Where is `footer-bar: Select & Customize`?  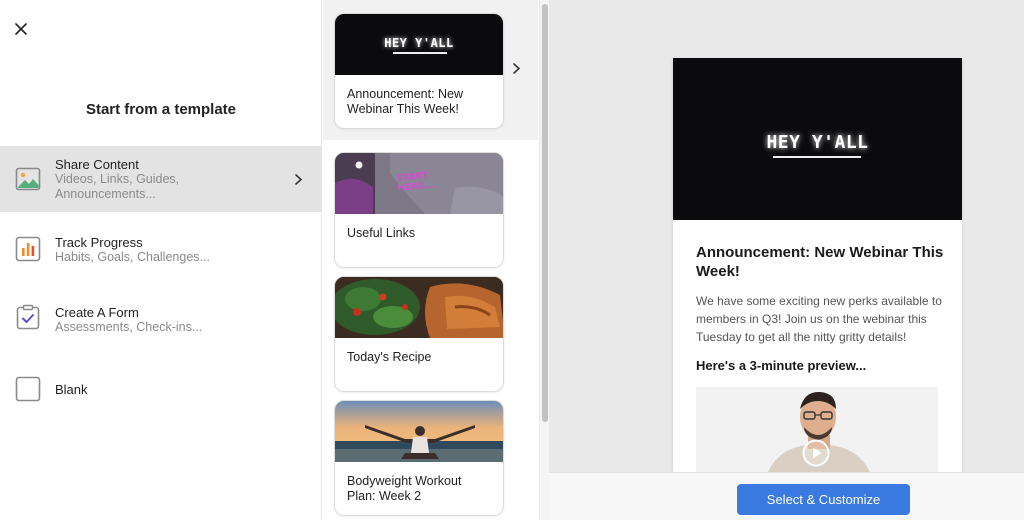 footer-bar: Select & Customize is located at coordinates (786, 496).